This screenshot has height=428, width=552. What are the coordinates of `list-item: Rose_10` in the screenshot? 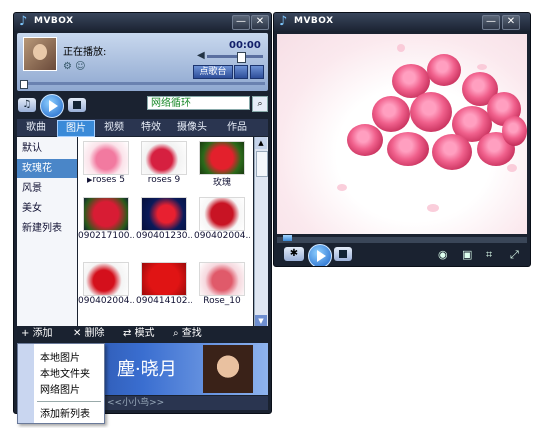 It's located at (222, 284).